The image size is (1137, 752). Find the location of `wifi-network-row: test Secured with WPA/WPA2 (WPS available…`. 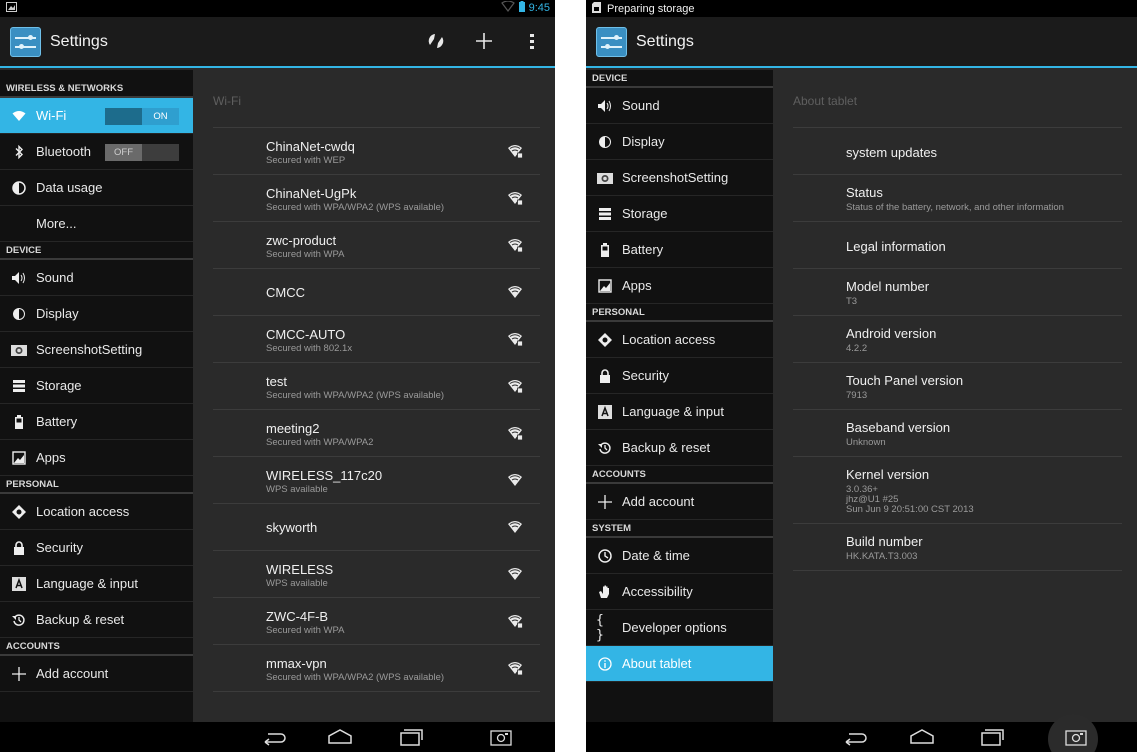

wifi-network-row: test Secured with WPA/WPA2 (WPS available… is located at coordinates (376, 385).